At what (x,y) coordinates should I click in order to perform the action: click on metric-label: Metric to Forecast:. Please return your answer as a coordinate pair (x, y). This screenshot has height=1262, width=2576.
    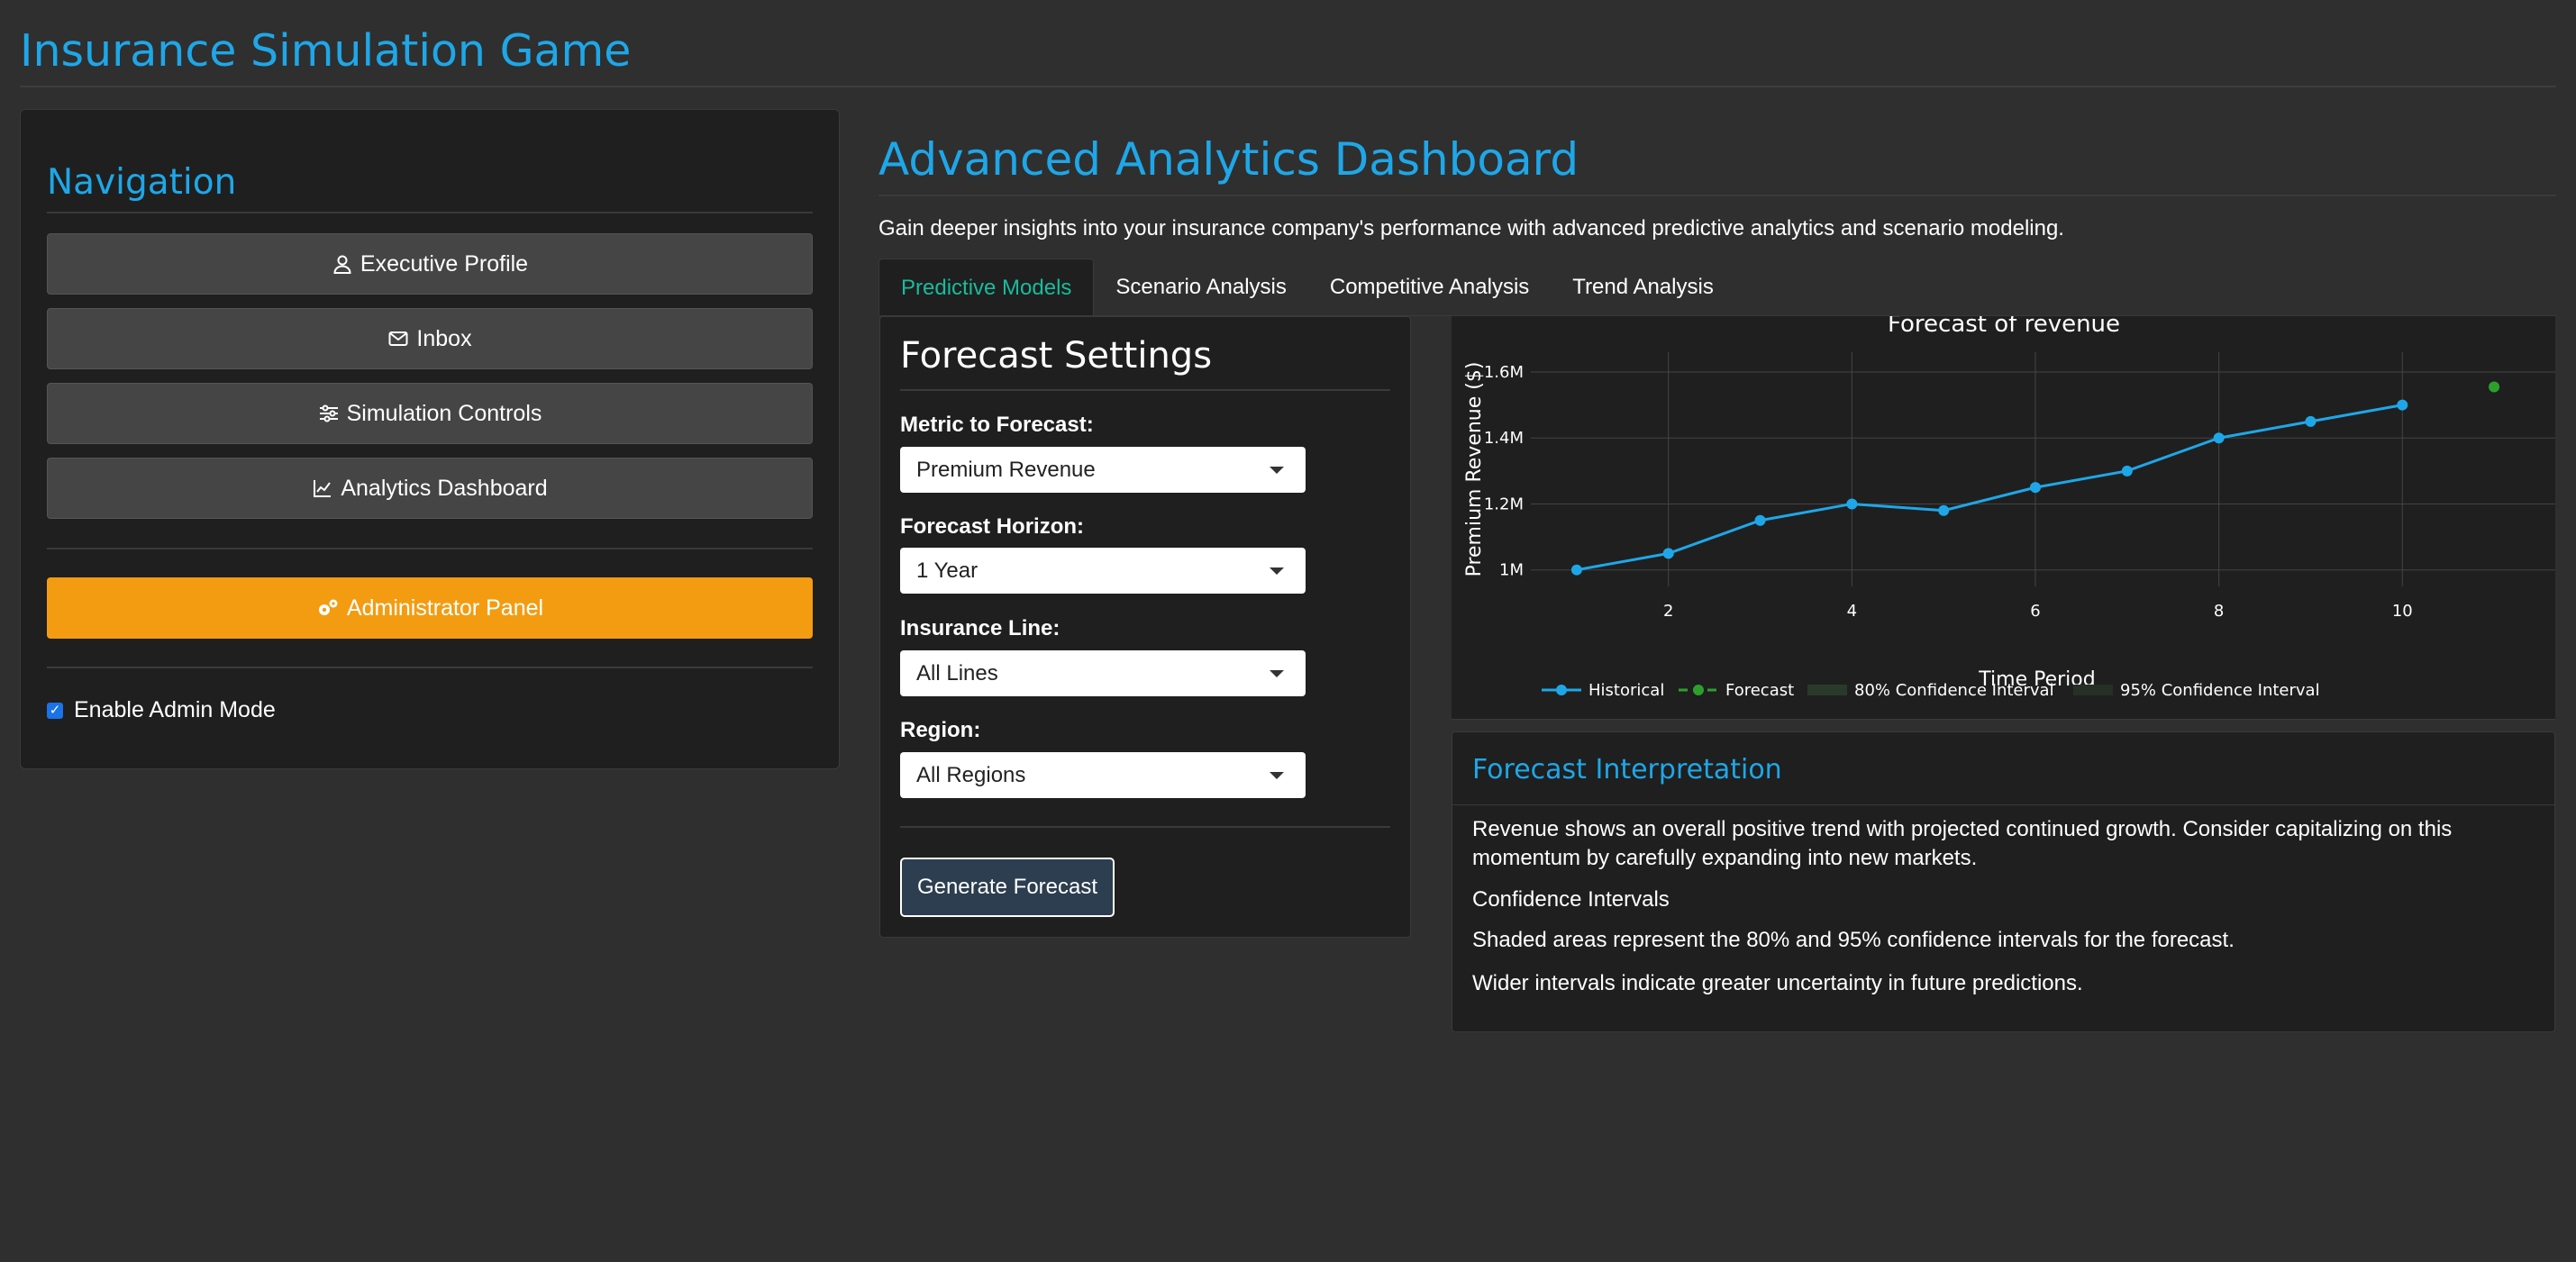
    Looking at the image, I should click on (997, 425).